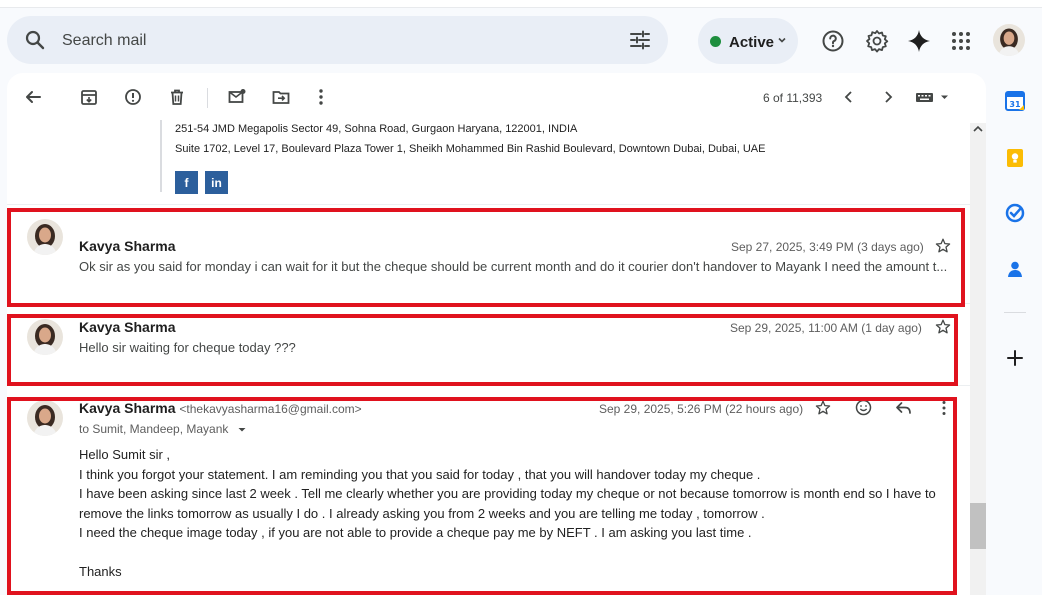  Describe the element at coordinates (270, 409) in the screenshot. I see `sender-email: <thekavyasharma16@gmail.com>` at that location.